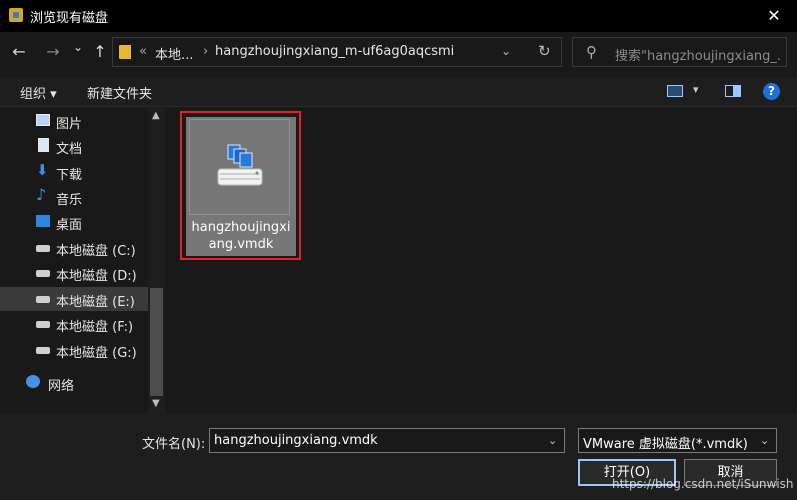 This screenshot has height=500, width=797. What do you see at coordinates (156, 403) in the screenshot?
I see `scroll-down-icon: ▼` at bounding box center [156, 403].